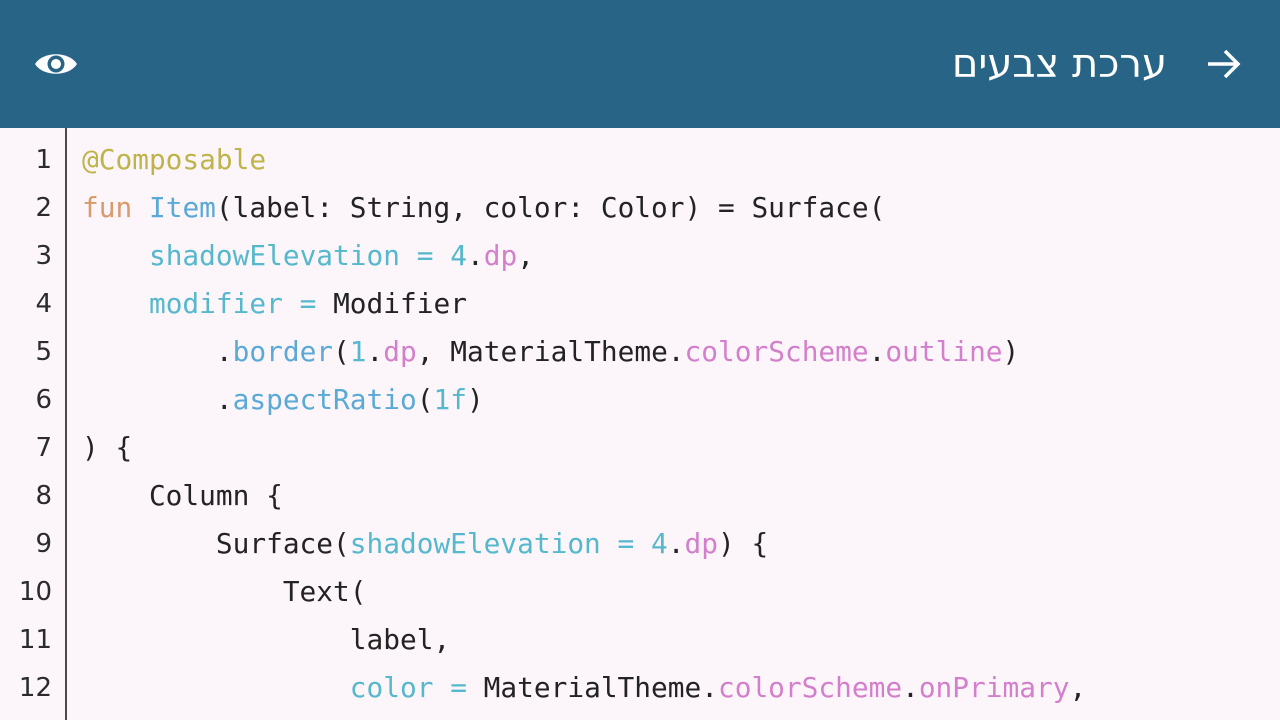 Image resolution: width=1280 pixels, height=720 pixels. I want to click on code-token: @Composable, so click(174, 159).